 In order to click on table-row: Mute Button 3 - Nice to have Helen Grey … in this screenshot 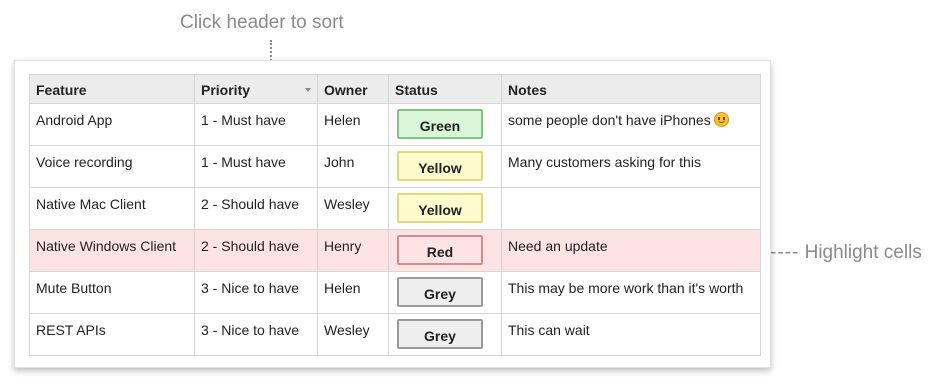, I will do `click(395, 292)`.